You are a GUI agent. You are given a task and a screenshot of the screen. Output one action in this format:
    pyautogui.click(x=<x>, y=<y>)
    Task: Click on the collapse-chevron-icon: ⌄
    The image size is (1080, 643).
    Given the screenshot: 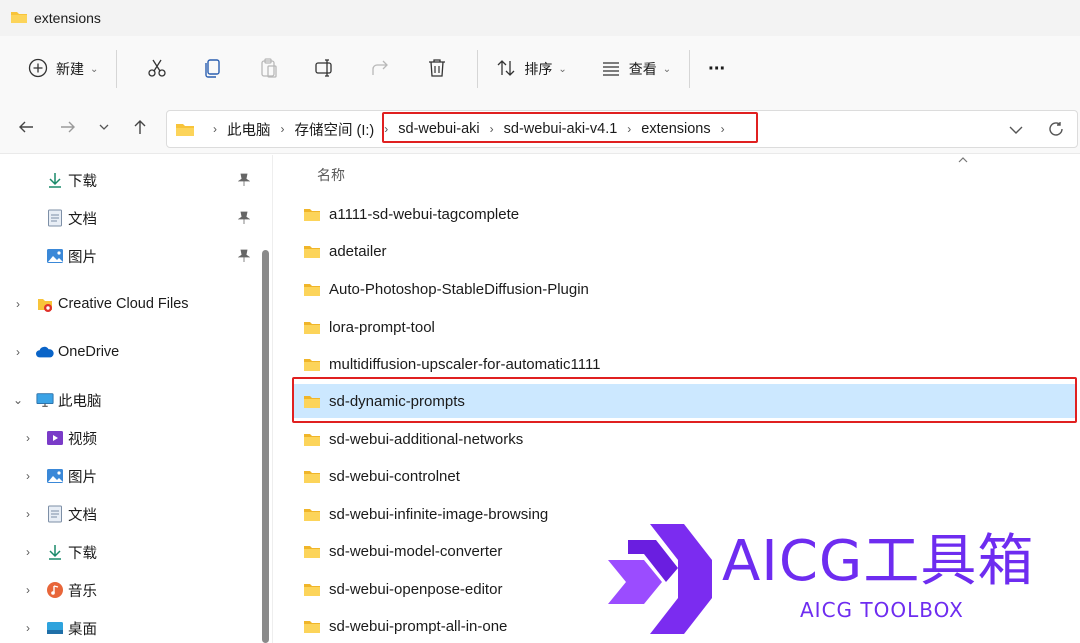 What is the action you would take?
    pyautogui.click(x=18, y=400)
    